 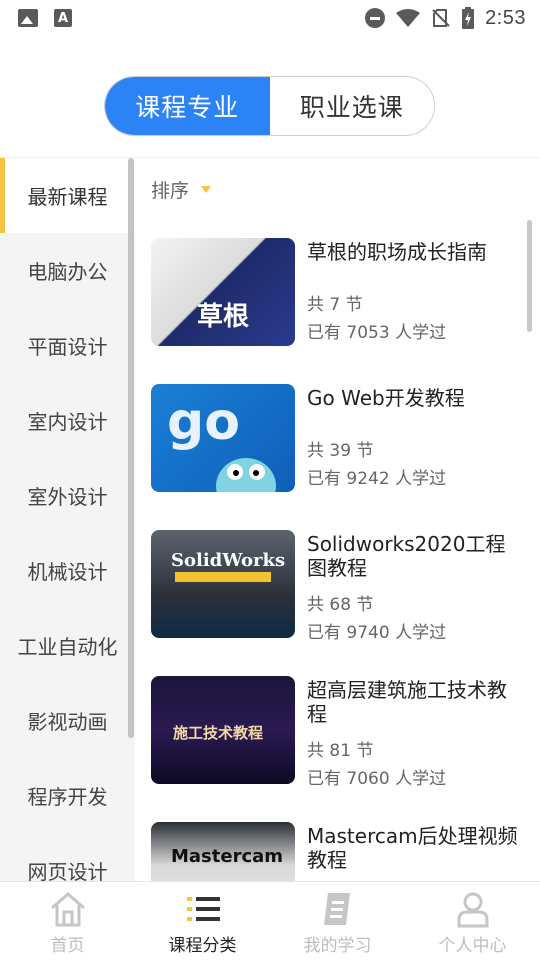 What do you see at coordinates (246, 475) in the screenshot?
I see `gopher-icon` at bounding box center [246, 475].